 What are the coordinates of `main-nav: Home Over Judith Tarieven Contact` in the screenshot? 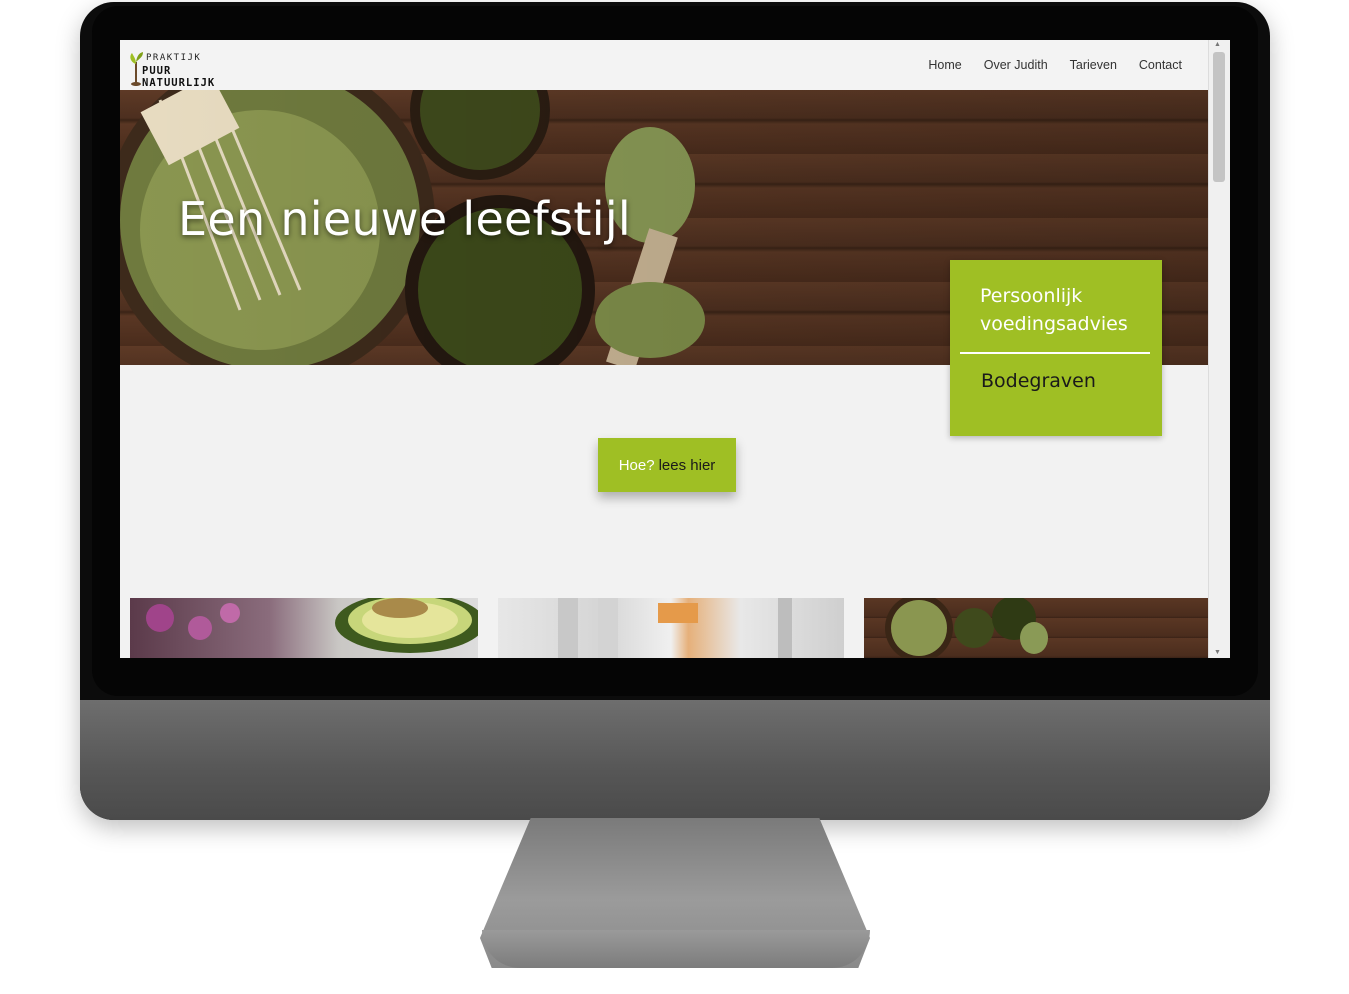 It's located at (1055, 65).